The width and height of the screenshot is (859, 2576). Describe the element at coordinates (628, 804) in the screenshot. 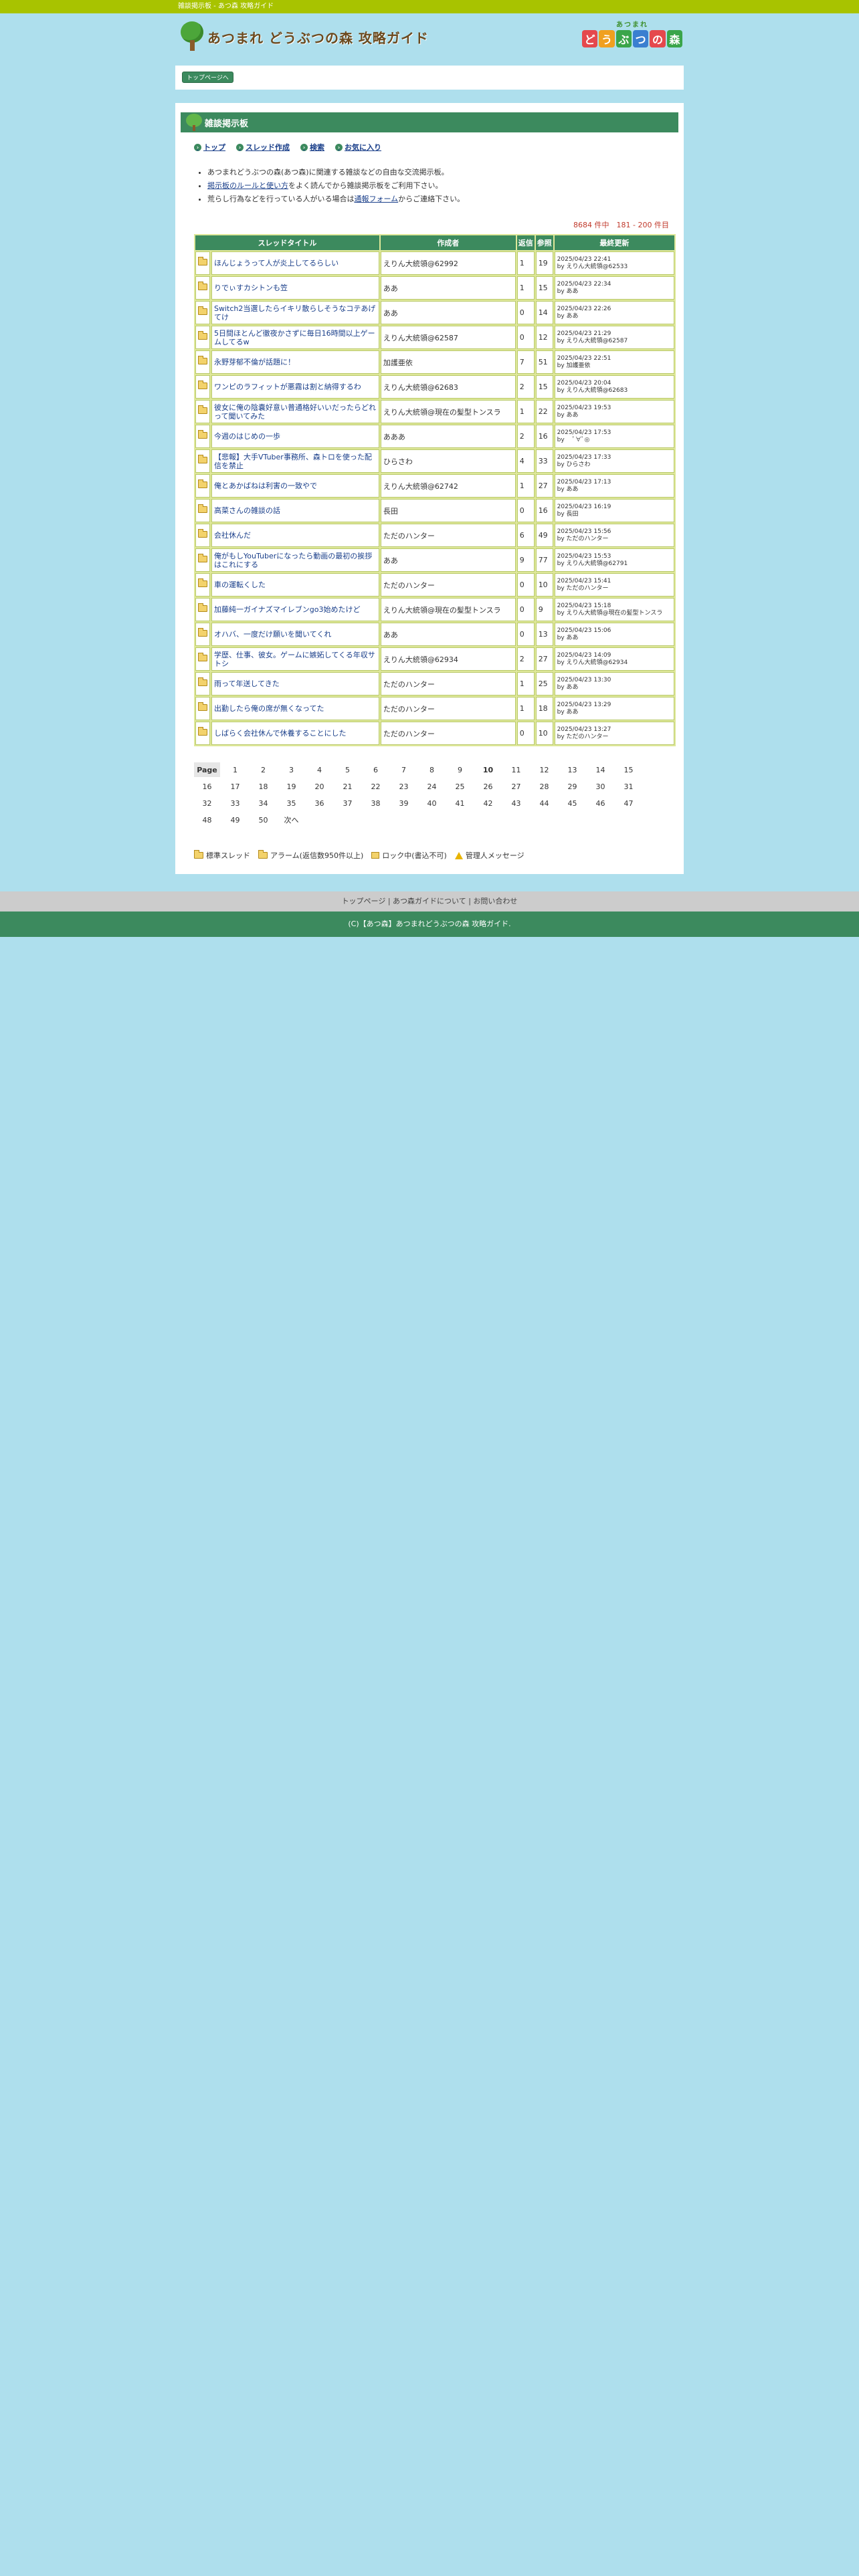

I see `page-link: 47` at that location.